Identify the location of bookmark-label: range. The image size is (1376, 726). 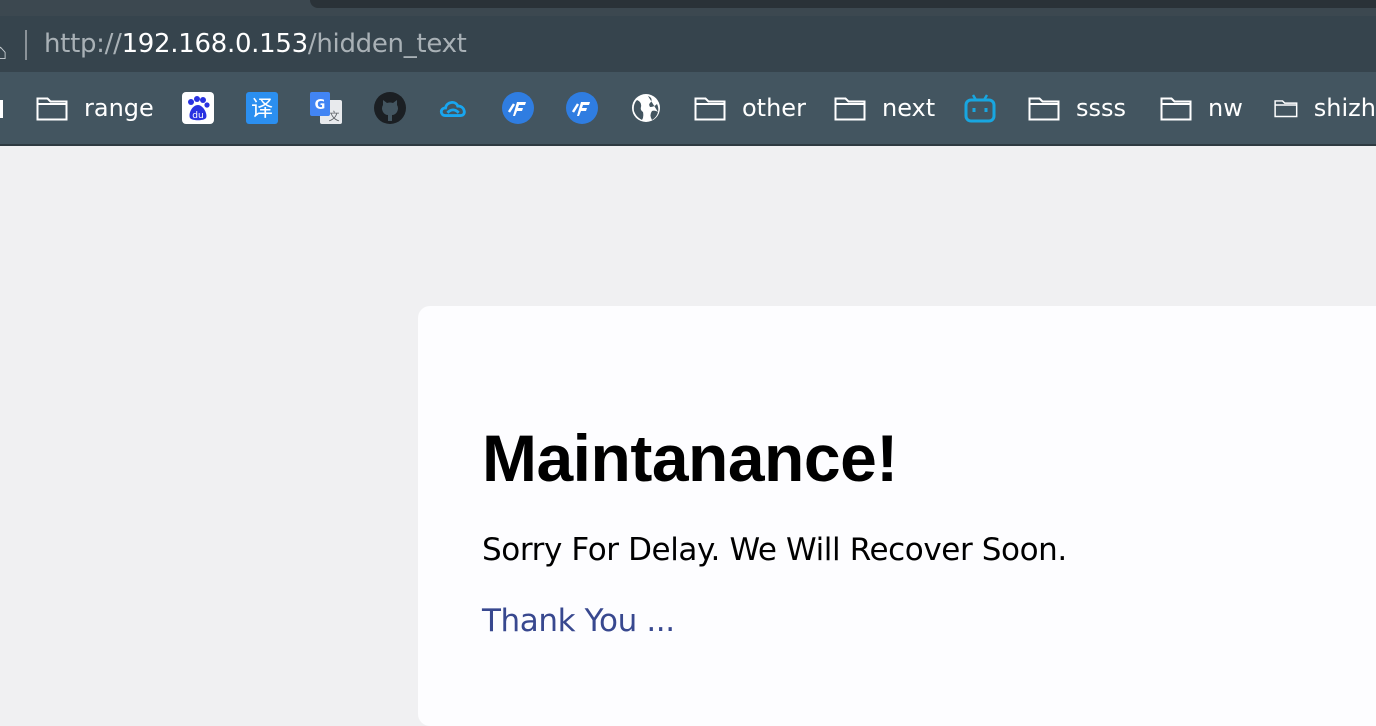
(119, 108).